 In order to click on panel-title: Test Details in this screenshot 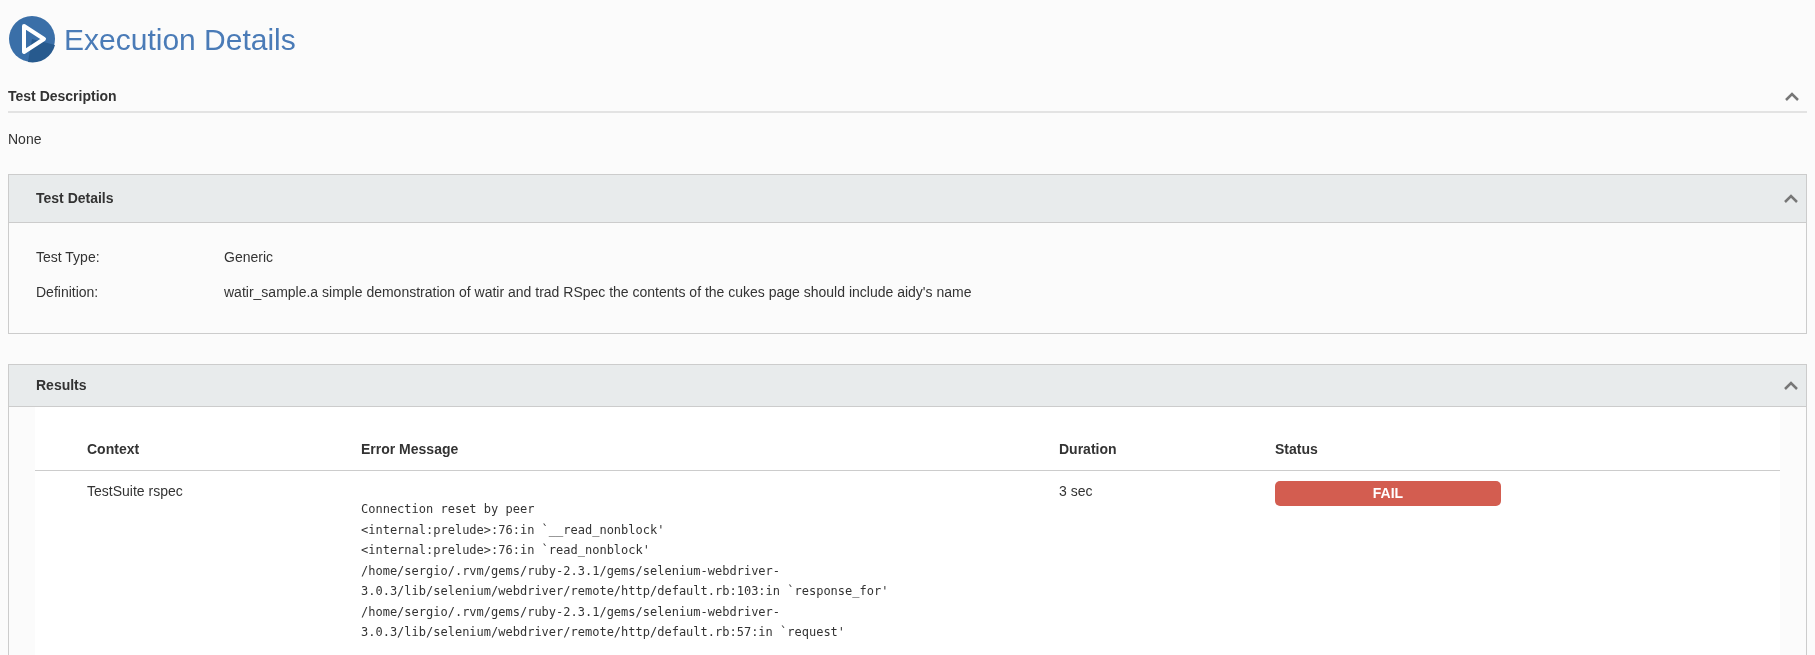, I will do `click(75, 198)`.